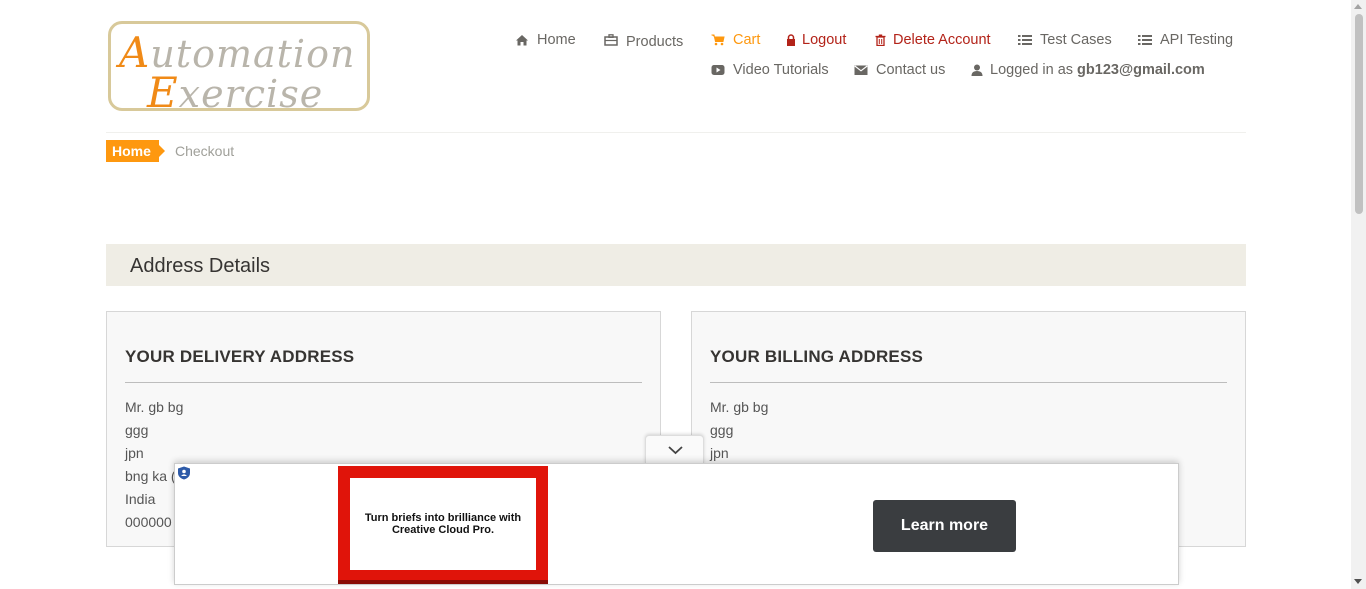  What do you see at coordinates (1358, 294) in the screenshot?
I see `page-scrollbar` at bounding box center [1358, 294].